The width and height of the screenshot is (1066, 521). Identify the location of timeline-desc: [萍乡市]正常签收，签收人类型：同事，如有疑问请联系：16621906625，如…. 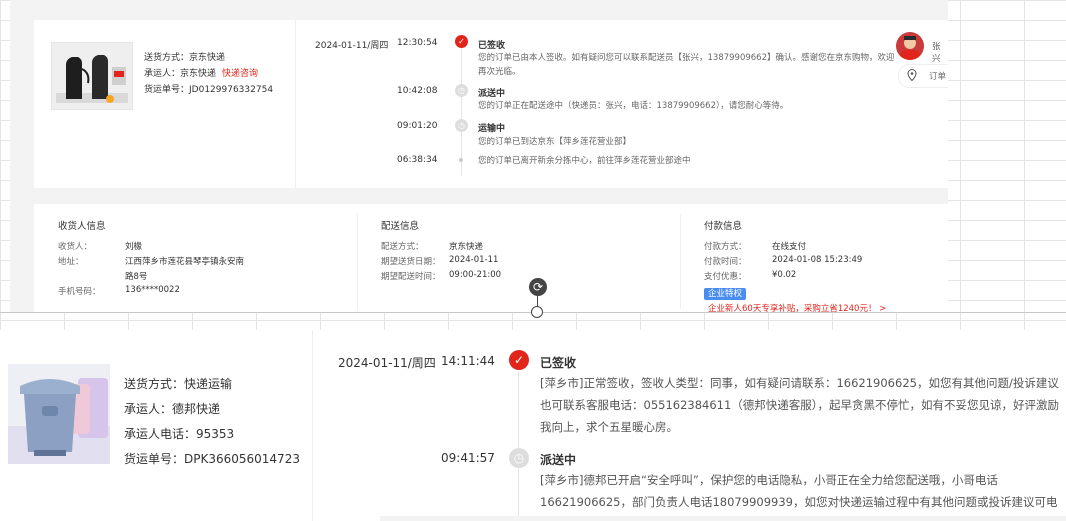
(800, 405).